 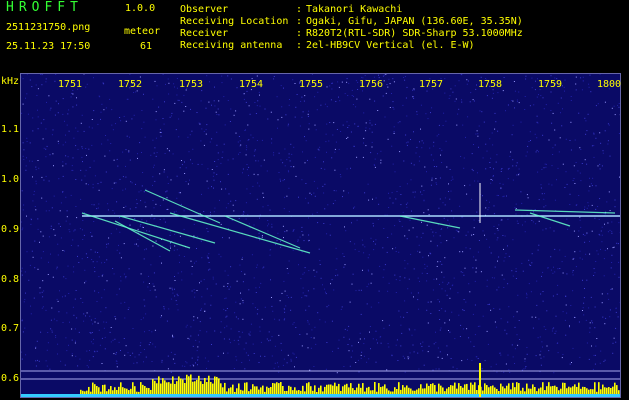 I want to click on location-value: Ogaki, Gifu, JAPAN (136.60E, 35.35N), so click(x=414, y=21).